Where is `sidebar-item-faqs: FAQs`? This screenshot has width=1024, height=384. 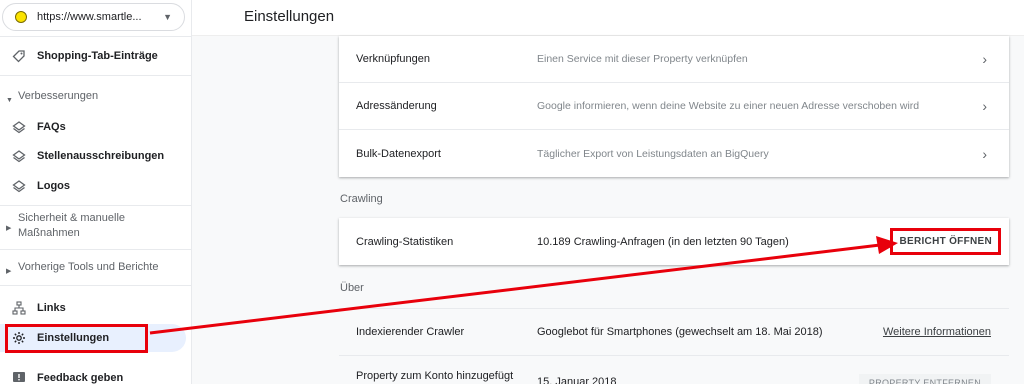 sidebar-item-faqs: FAQs is located at coordinates (93, 127).